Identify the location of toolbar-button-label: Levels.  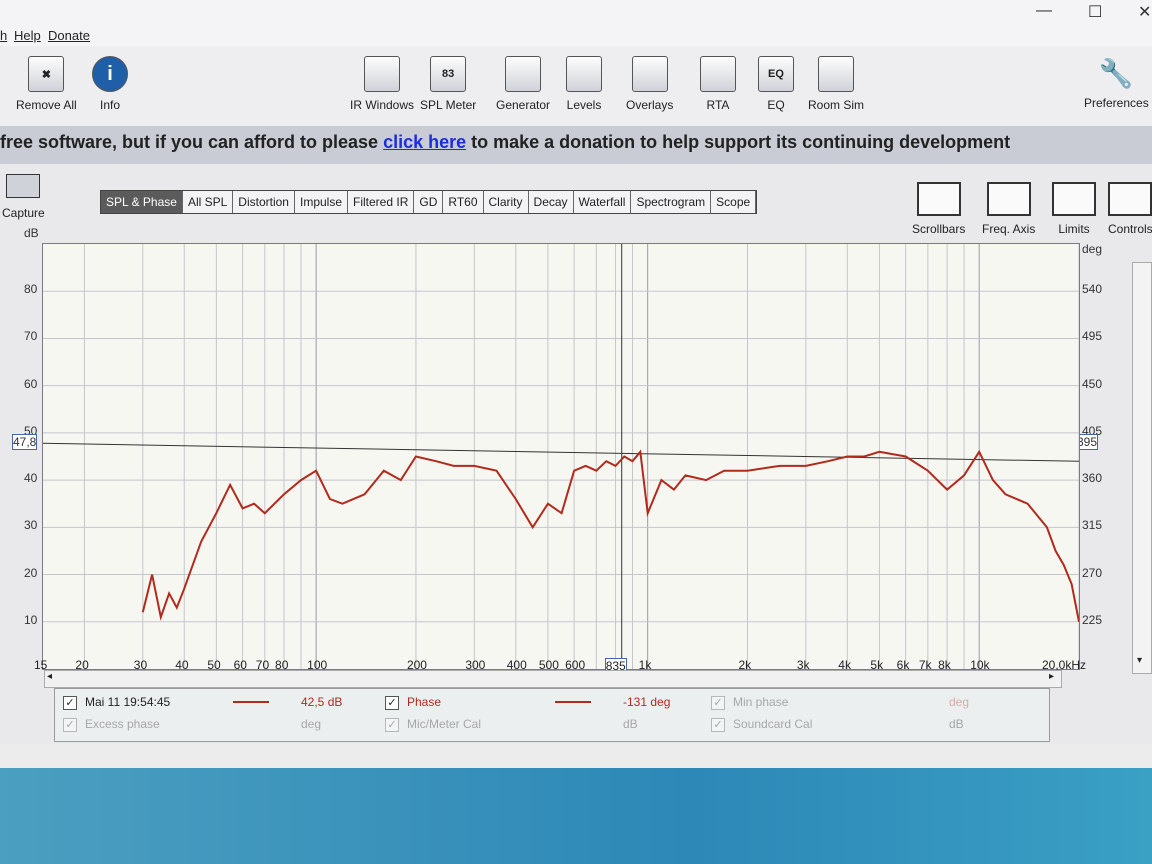
(584, 105).